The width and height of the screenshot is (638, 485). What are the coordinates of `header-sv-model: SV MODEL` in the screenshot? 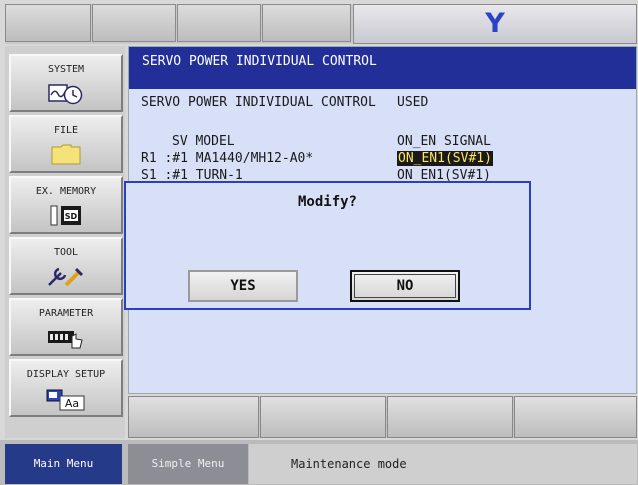 It's located at (203, 141).